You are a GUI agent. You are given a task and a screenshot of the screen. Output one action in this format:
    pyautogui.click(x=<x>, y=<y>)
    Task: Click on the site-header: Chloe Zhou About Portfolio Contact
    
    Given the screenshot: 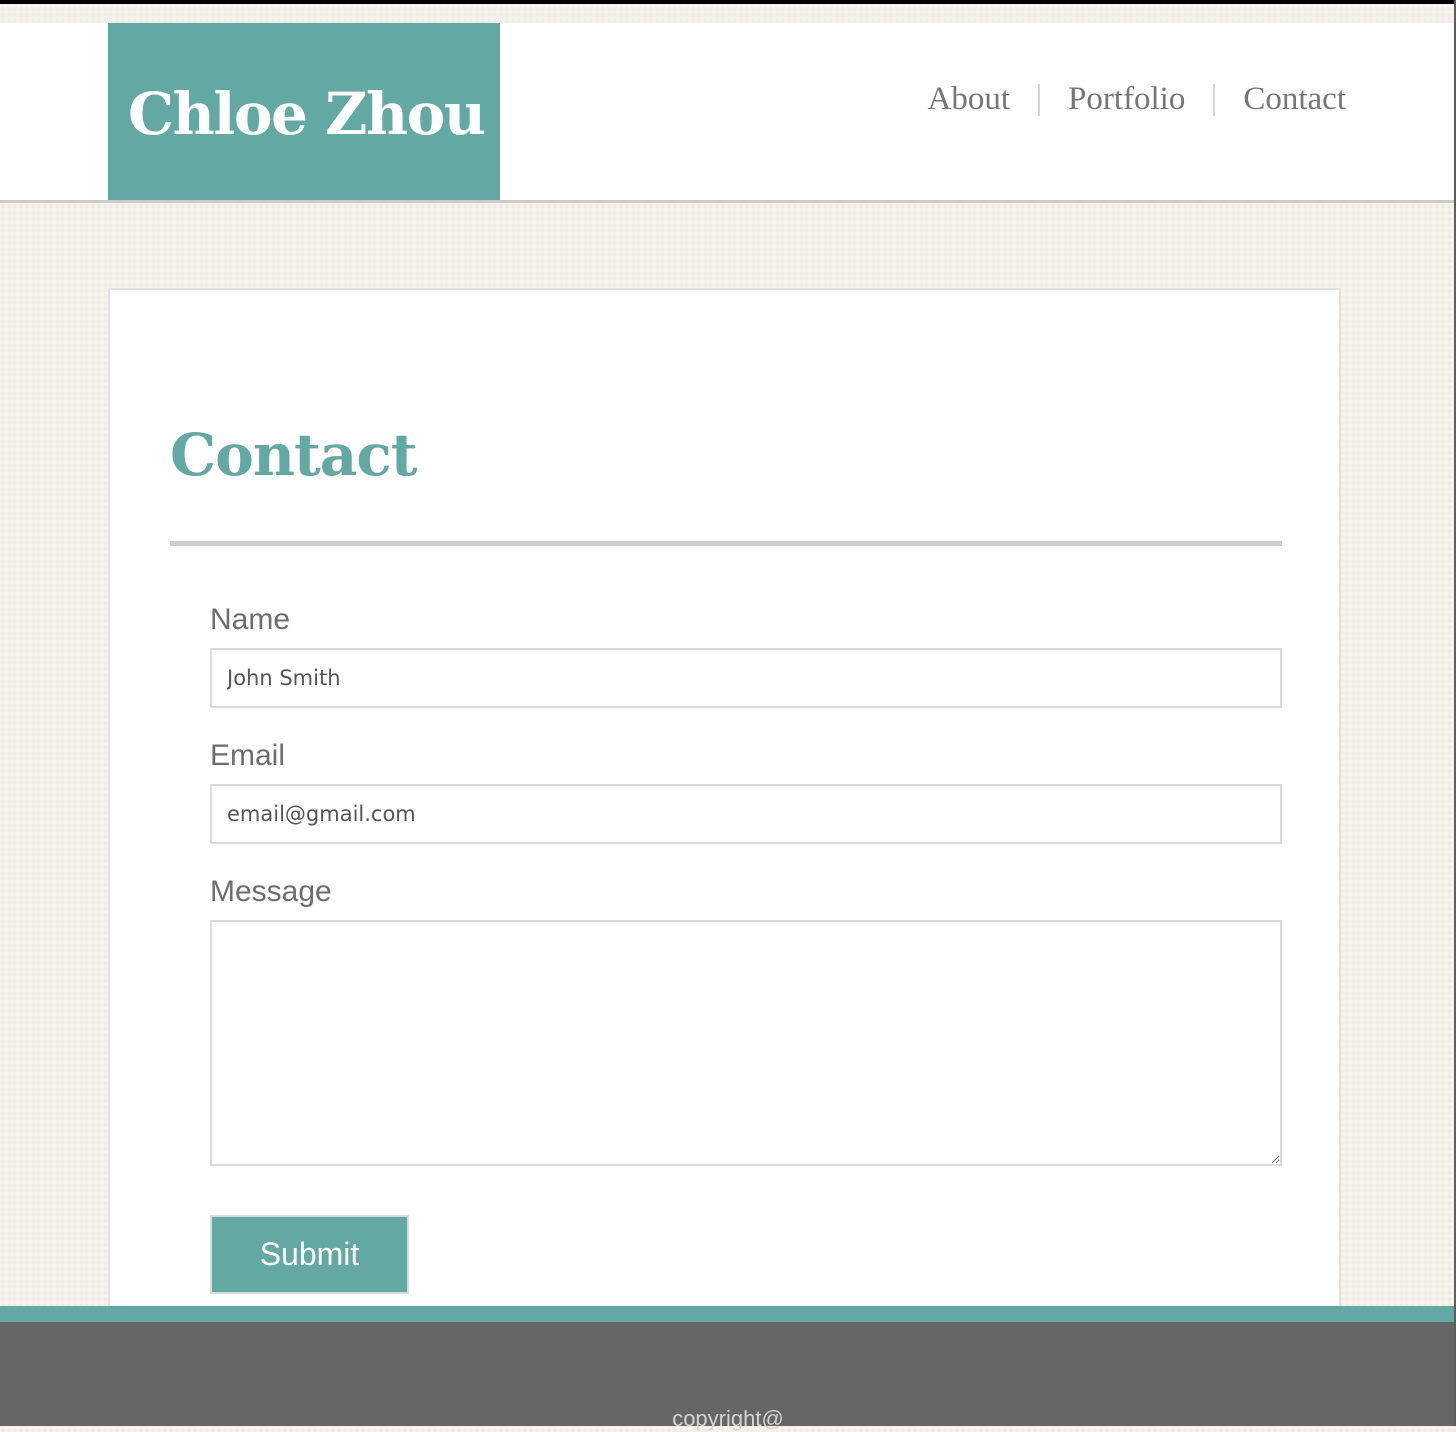 What is the action you would take?
    pyautogui.click(x=728, y=113)
    